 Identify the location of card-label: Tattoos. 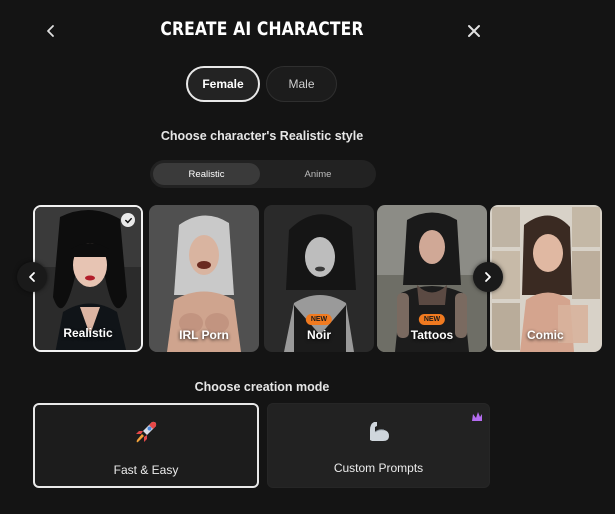
(432, 335).